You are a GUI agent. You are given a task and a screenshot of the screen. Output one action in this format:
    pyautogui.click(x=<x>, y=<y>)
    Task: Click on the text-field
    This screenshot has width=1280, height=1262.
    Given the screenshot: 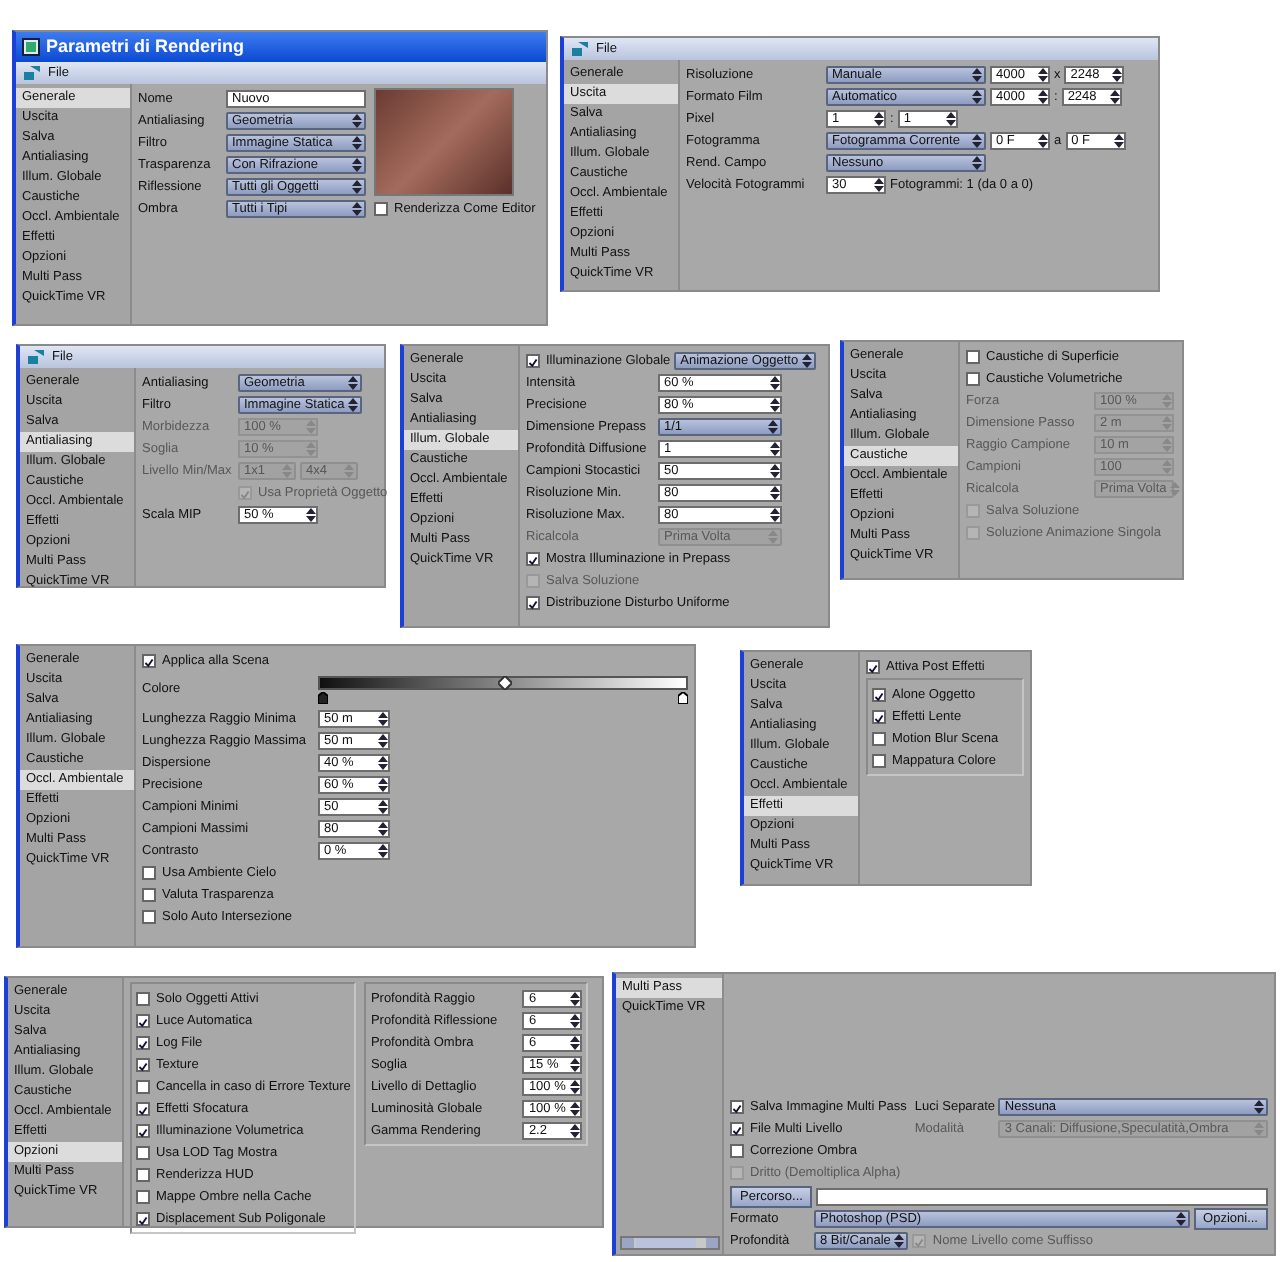 What is the action you would take?
    pyautogui.click(x=1042, y=1196)
    